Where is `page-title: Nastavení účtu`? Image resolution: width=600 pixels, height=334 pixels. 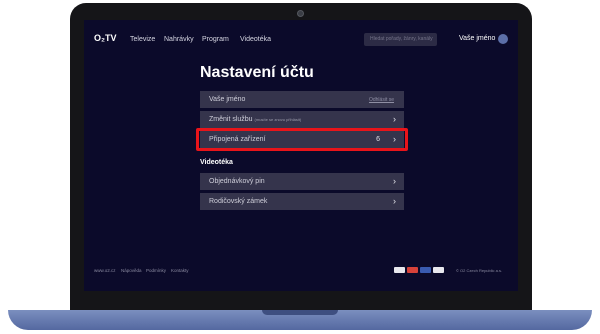 page-title: Nastavení účtu is located at coordinates (257, 72).